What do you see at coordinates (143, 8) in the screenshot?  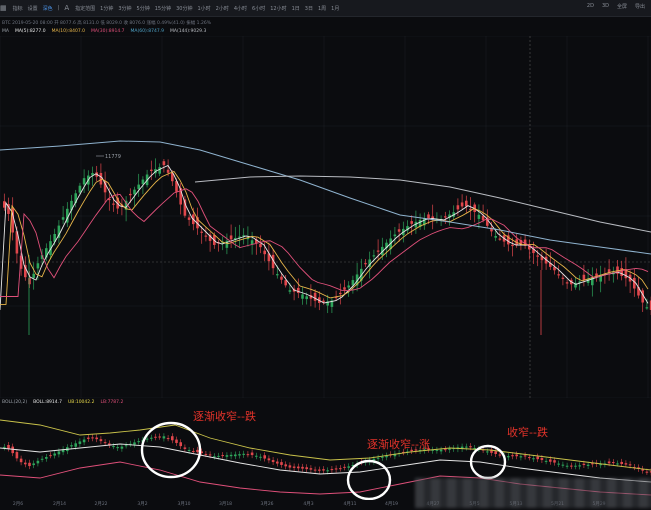 I see `toolbar-item-7: 5分钟` at bounding box center [143, 8].